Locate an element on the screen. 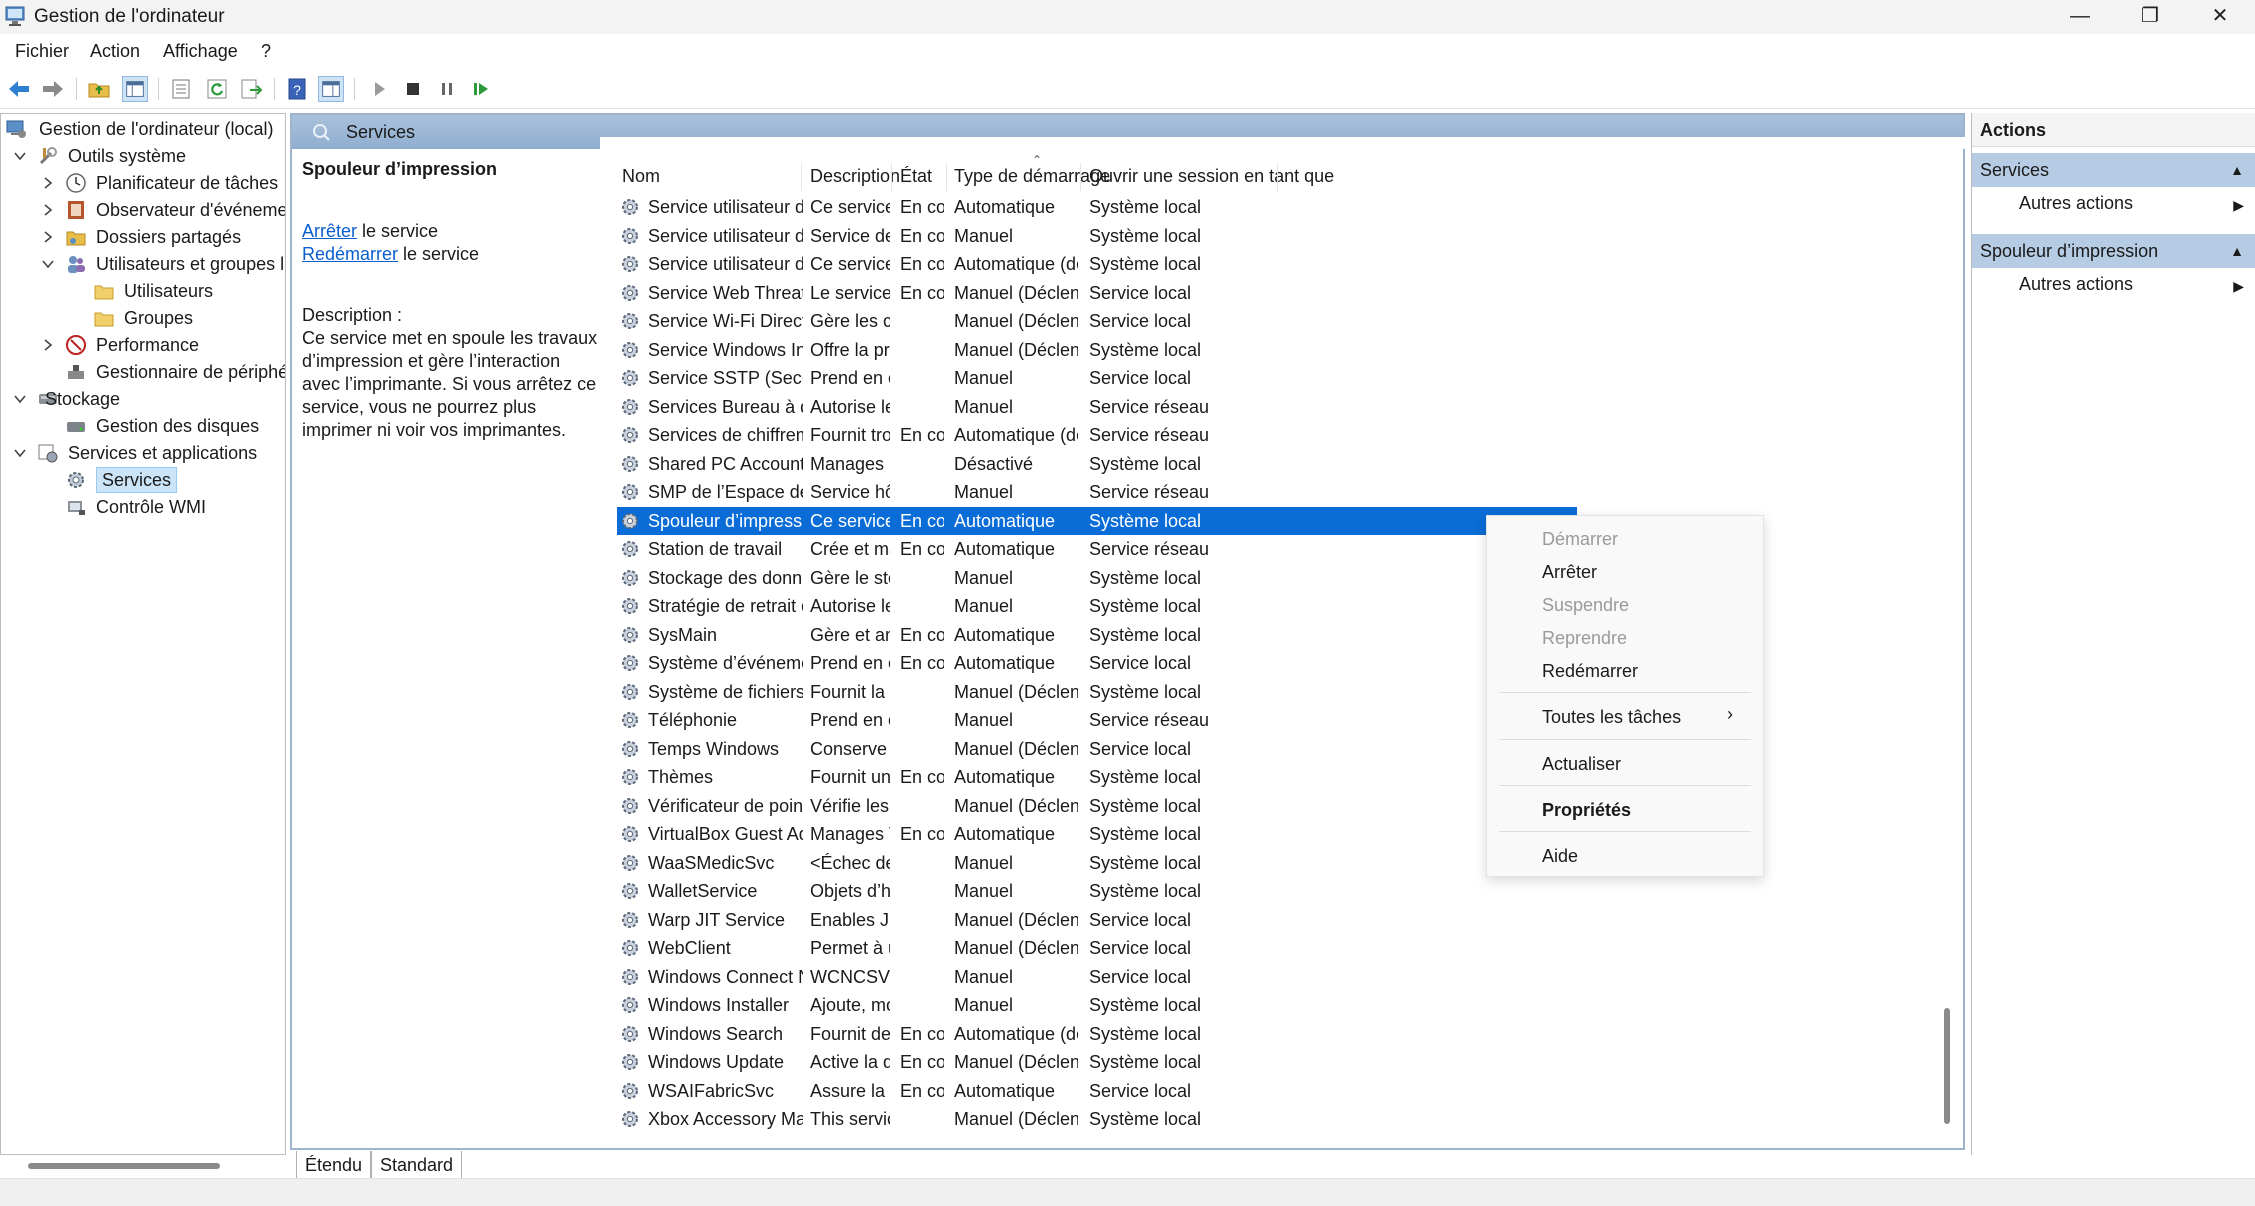  ctx-aide: Aide is located at coordinates (1560, 856).